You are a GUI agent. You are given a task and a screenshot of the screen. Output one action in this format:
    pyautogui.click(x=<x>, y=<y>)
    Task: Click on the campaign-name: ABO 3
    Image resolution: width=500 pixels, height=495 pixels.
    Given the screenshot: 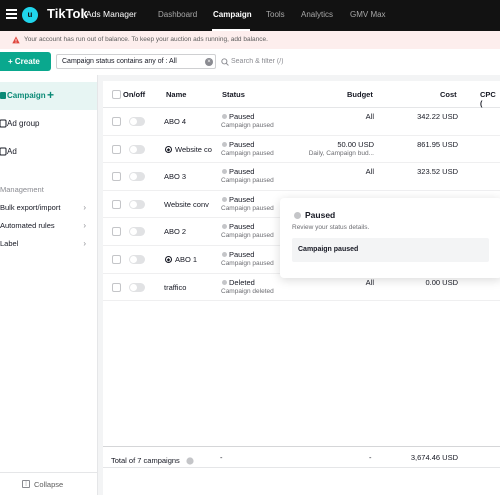 What is the action you would take?
    pyautogui.click(x=189, y=176)
    